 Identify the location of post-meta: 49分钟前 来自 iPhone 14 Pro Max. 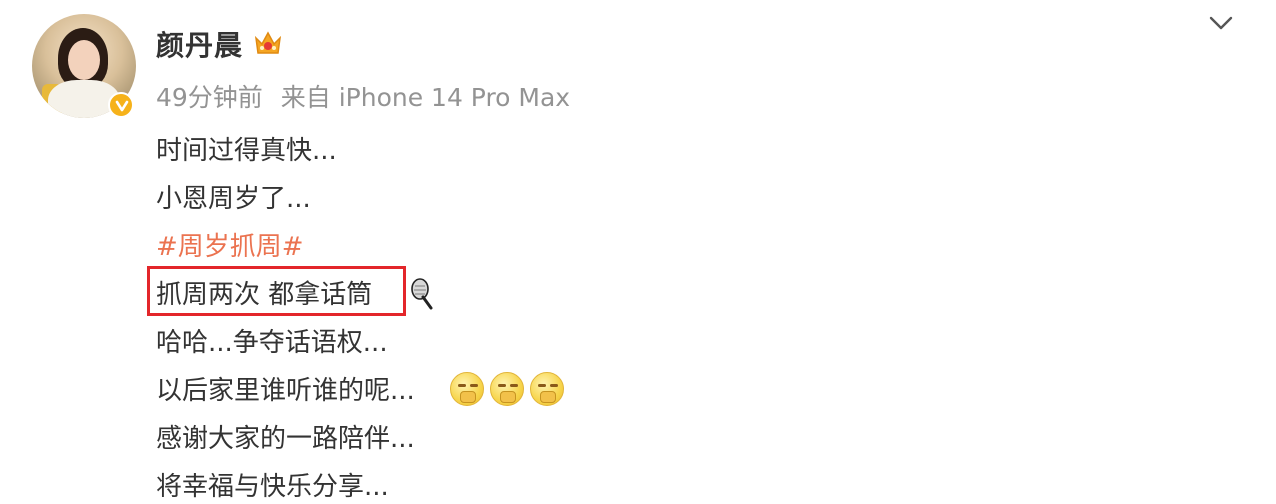
(363, 96).